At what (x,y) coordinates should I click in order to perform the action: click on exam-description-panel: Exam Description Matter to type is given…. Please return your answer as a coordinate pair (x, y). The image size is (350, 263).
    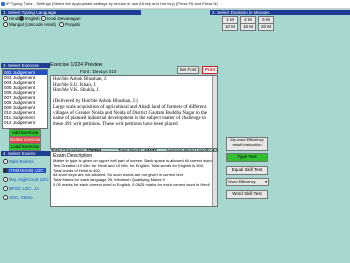
    Looking at the image, I should click on (134, 179).